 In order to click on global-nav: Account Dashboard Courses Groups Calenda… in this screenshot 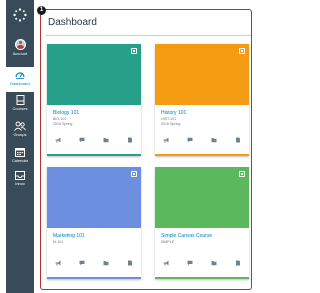, I will do `click(20, 146)`.